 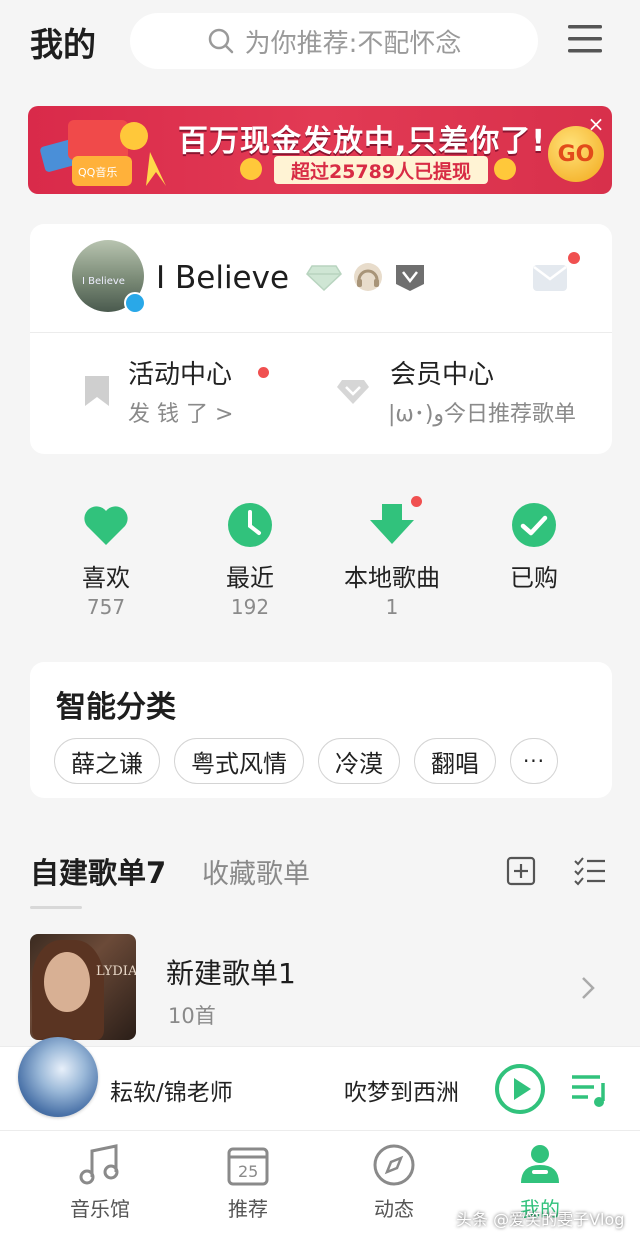 I want to click on smart-category-card: 智能分类 薛之谦 粤式风情 冷漠 翻唱 ···, so click(x=321, y=730).